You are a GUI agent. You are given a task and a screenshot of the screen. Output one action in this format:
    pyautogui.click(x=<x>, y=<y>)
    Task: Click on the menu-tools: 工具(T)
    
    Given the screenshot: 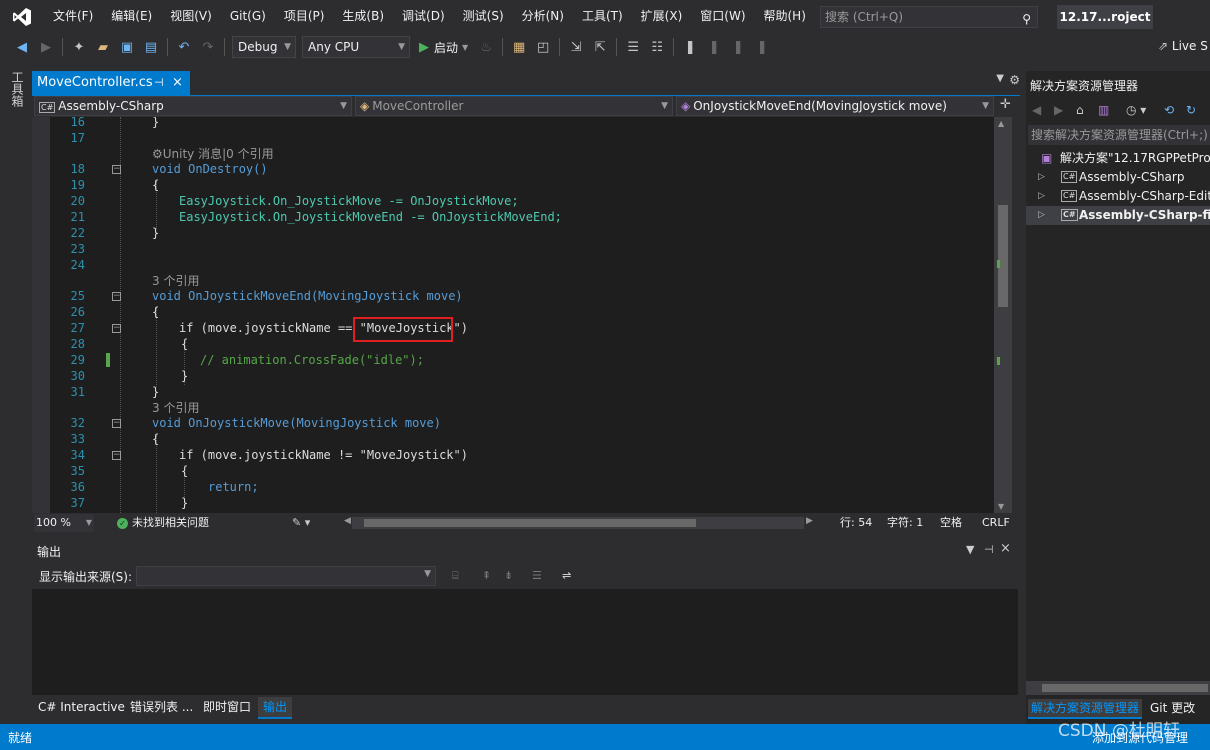 What is the action you would take?
    pyautogui.click(x=602, y=16)
    